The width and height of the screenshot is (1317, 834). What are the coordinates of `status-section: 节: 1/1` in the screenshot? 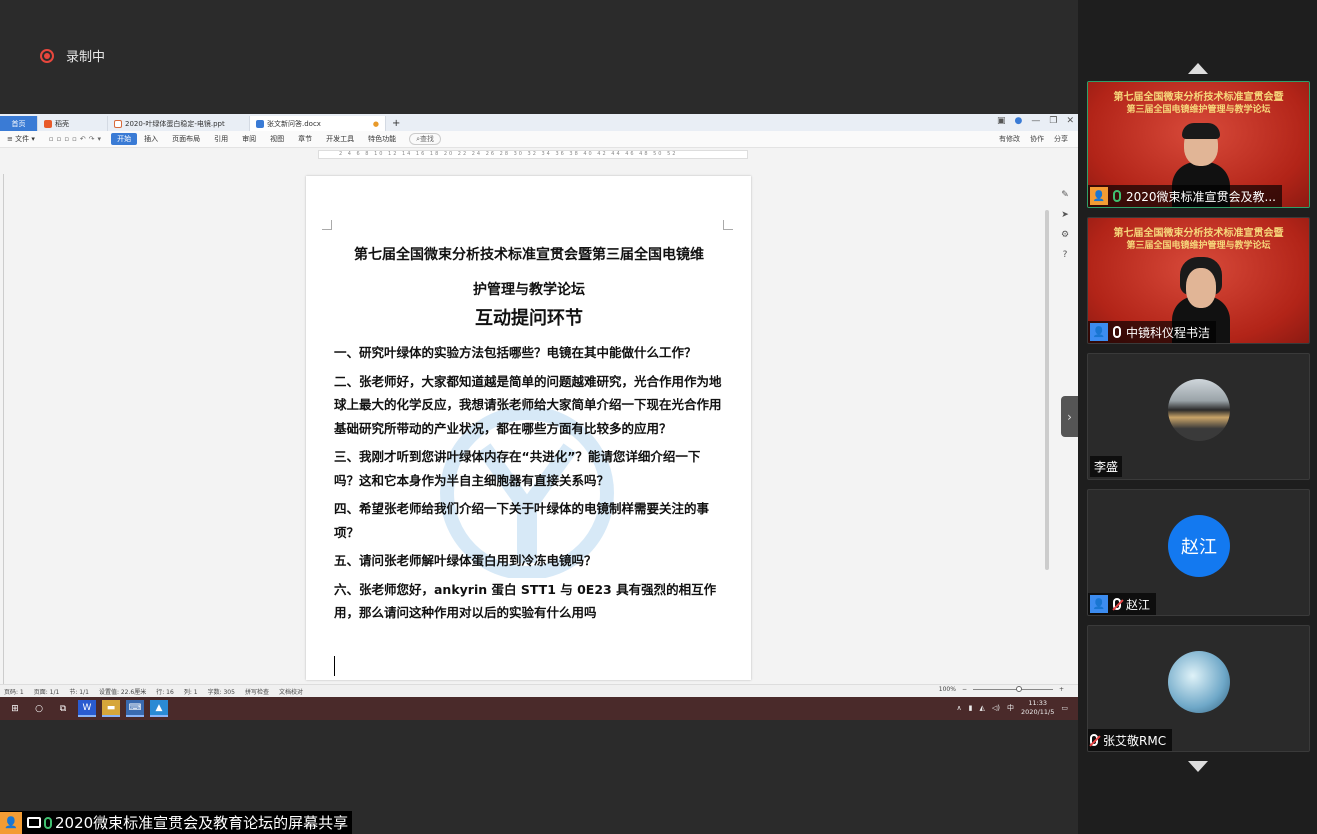 It's located at (79, 691).